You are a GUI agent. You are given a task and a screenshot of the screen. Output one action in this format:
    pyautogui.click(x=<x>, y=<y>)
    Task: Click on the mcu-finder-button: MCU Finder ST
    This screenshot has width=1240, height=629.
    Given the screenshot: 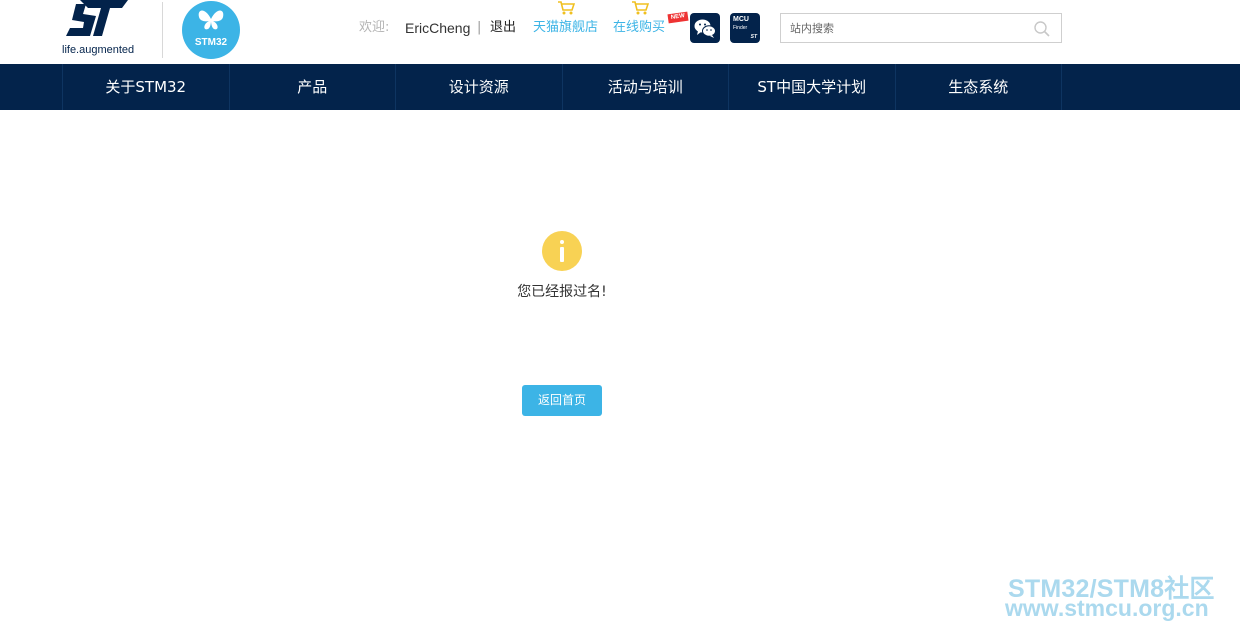 What is the action you would take?
    pyautogui.click(x=745, y=28)
    